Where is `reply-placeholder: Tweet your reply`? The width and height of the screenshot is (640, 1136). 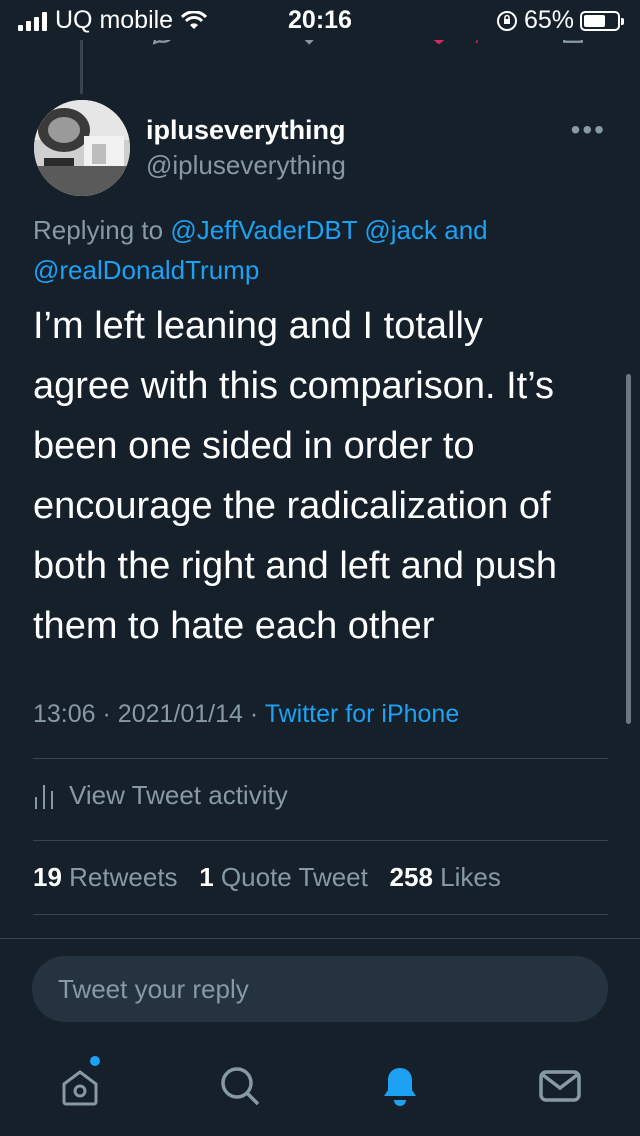 reply-placeholder: Tweet your reply is located at coordinates (153, 989).